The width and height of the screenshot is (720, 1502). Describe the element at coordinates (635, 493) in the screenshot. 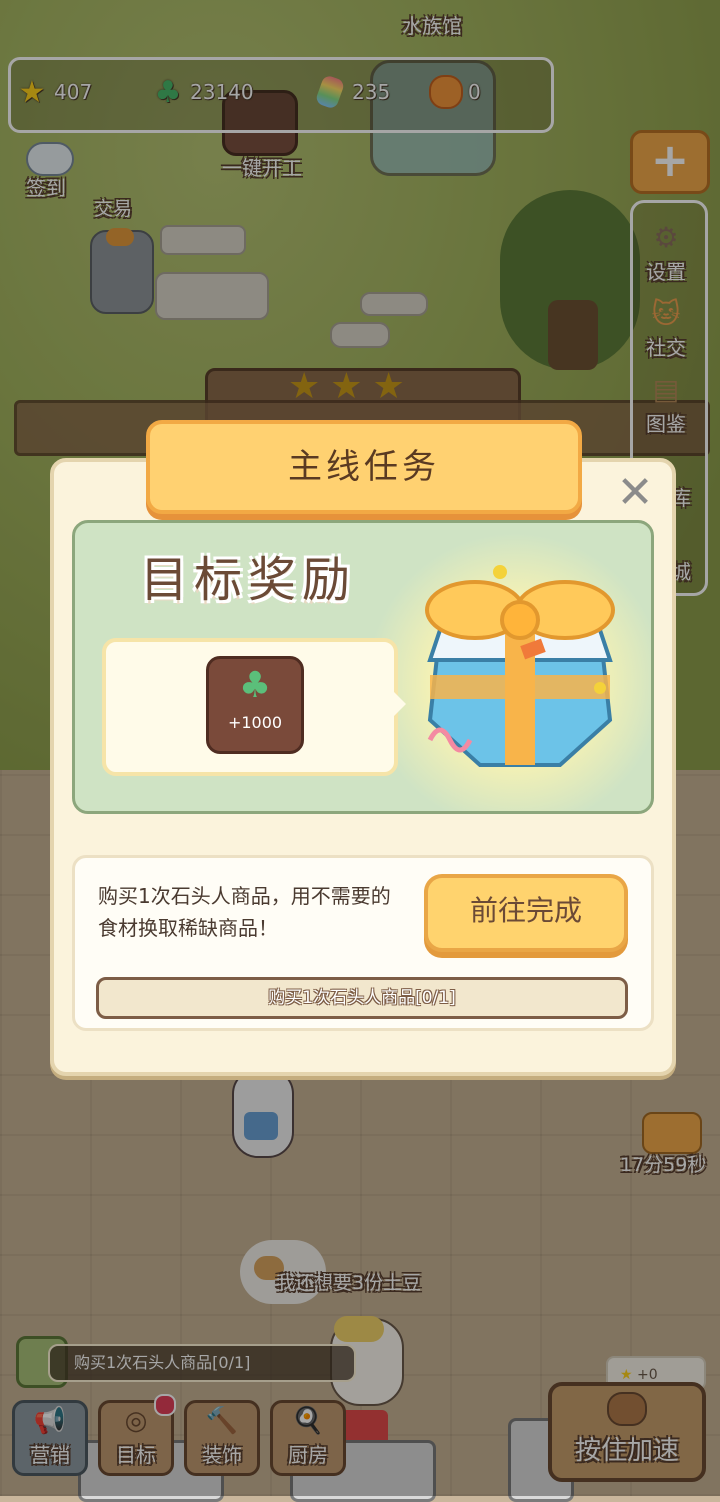

I see `close-button: ✕` at that location.